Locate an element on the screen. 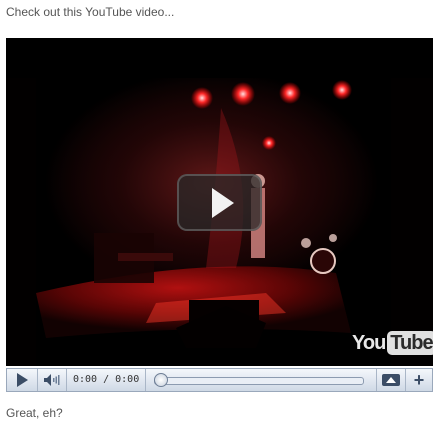  expand-icon is located at coordinates (391, 380).